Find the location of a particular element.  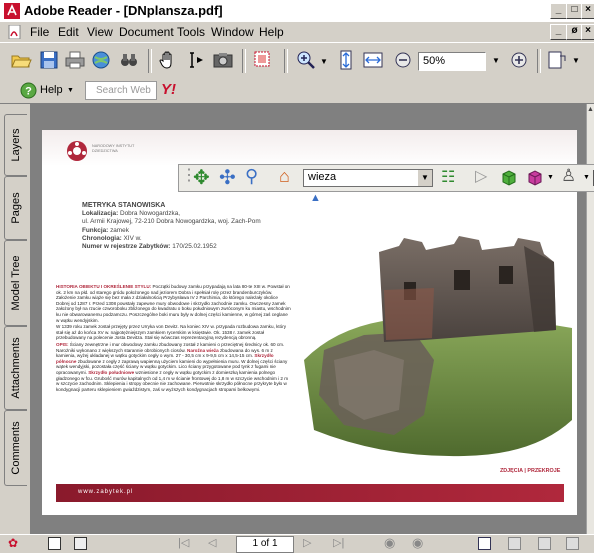

zoom-field: 50% is located at coordinates (452, 61).